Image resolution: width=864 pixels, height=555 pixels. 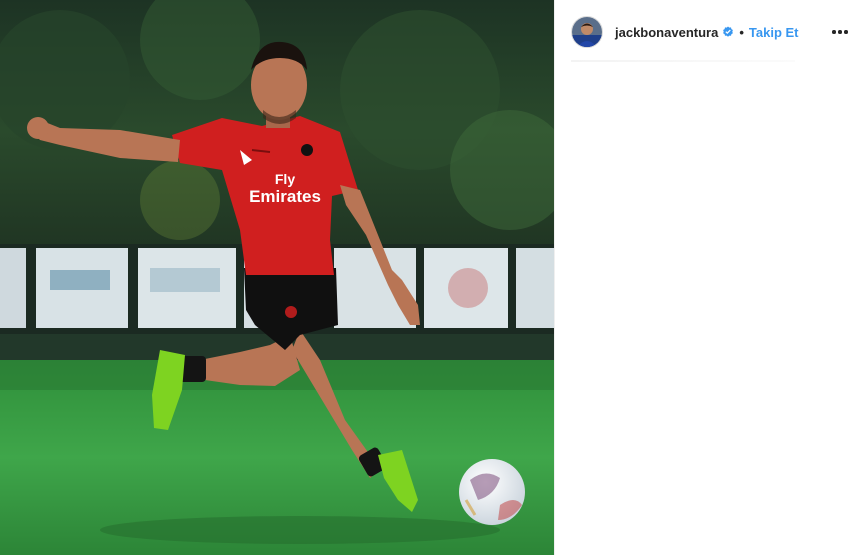 I want to click on avatar, so click(x=587, y=32).